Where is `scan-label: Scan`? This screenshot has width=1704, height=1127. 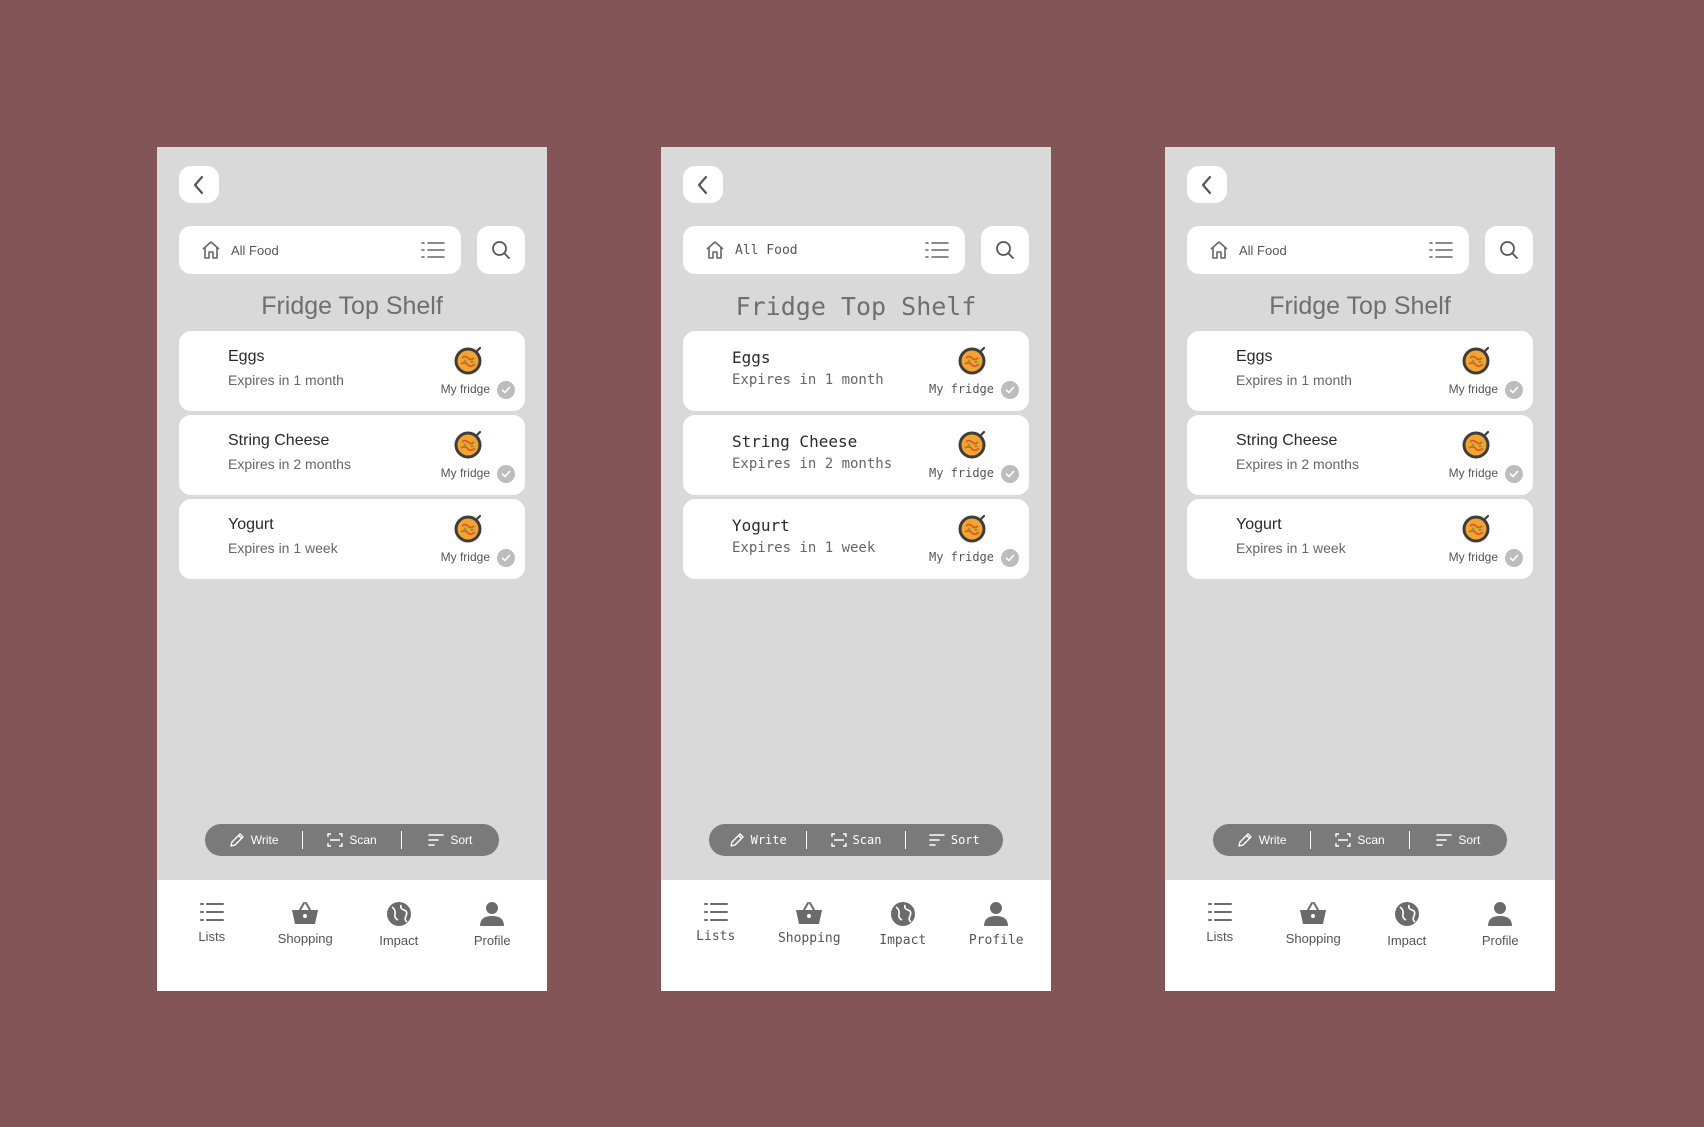
scan-label: Scan is located at coordinates (1371, 840).